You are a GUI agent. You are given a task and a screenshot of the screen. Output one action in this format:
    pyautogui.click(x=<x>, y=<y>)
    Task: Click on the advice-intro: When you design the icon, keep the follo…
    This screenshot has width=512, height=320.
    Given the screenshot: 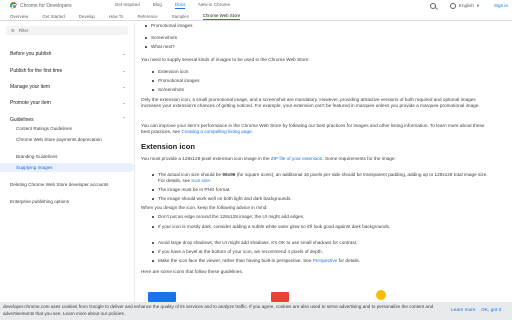 What is the action you would take?
    pyautogui.click(x=204, y=207)
    